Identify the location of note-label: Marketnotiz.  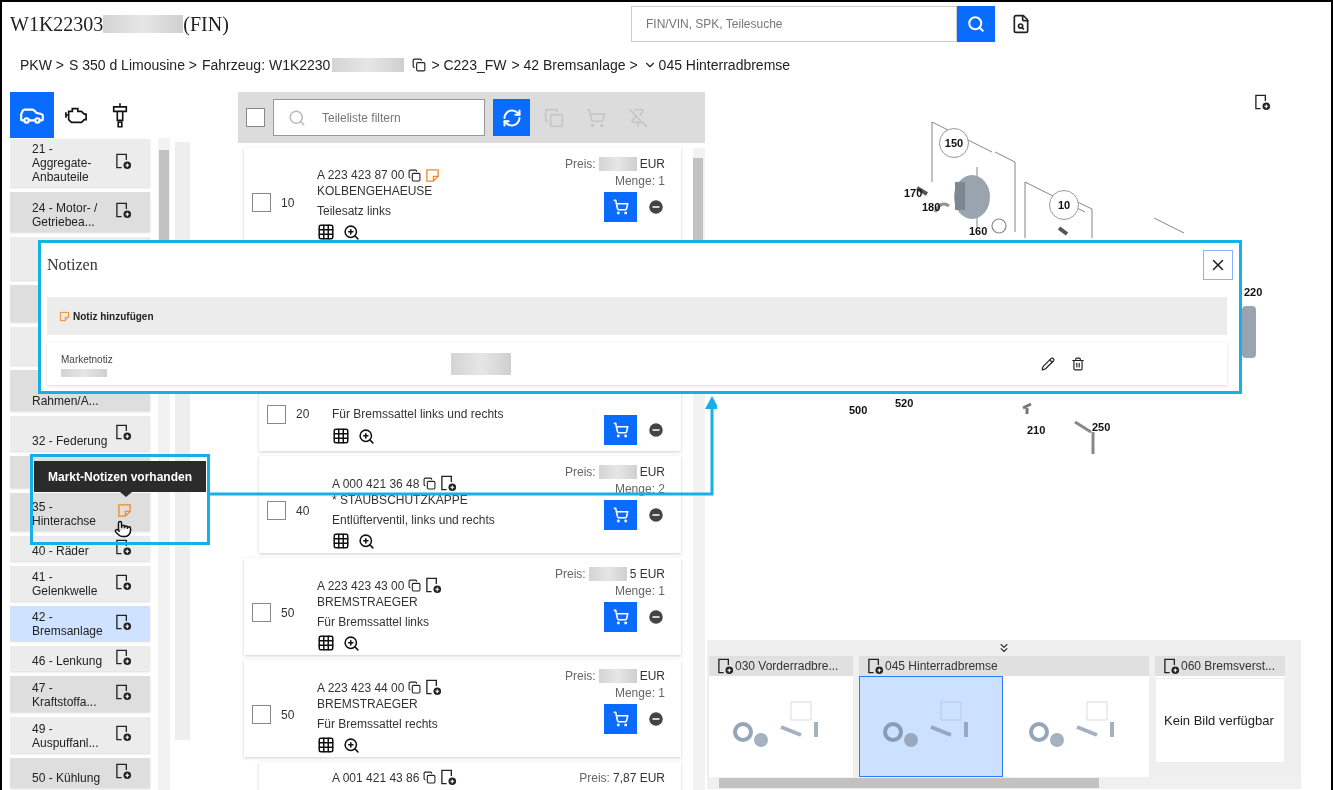
(87, 359).